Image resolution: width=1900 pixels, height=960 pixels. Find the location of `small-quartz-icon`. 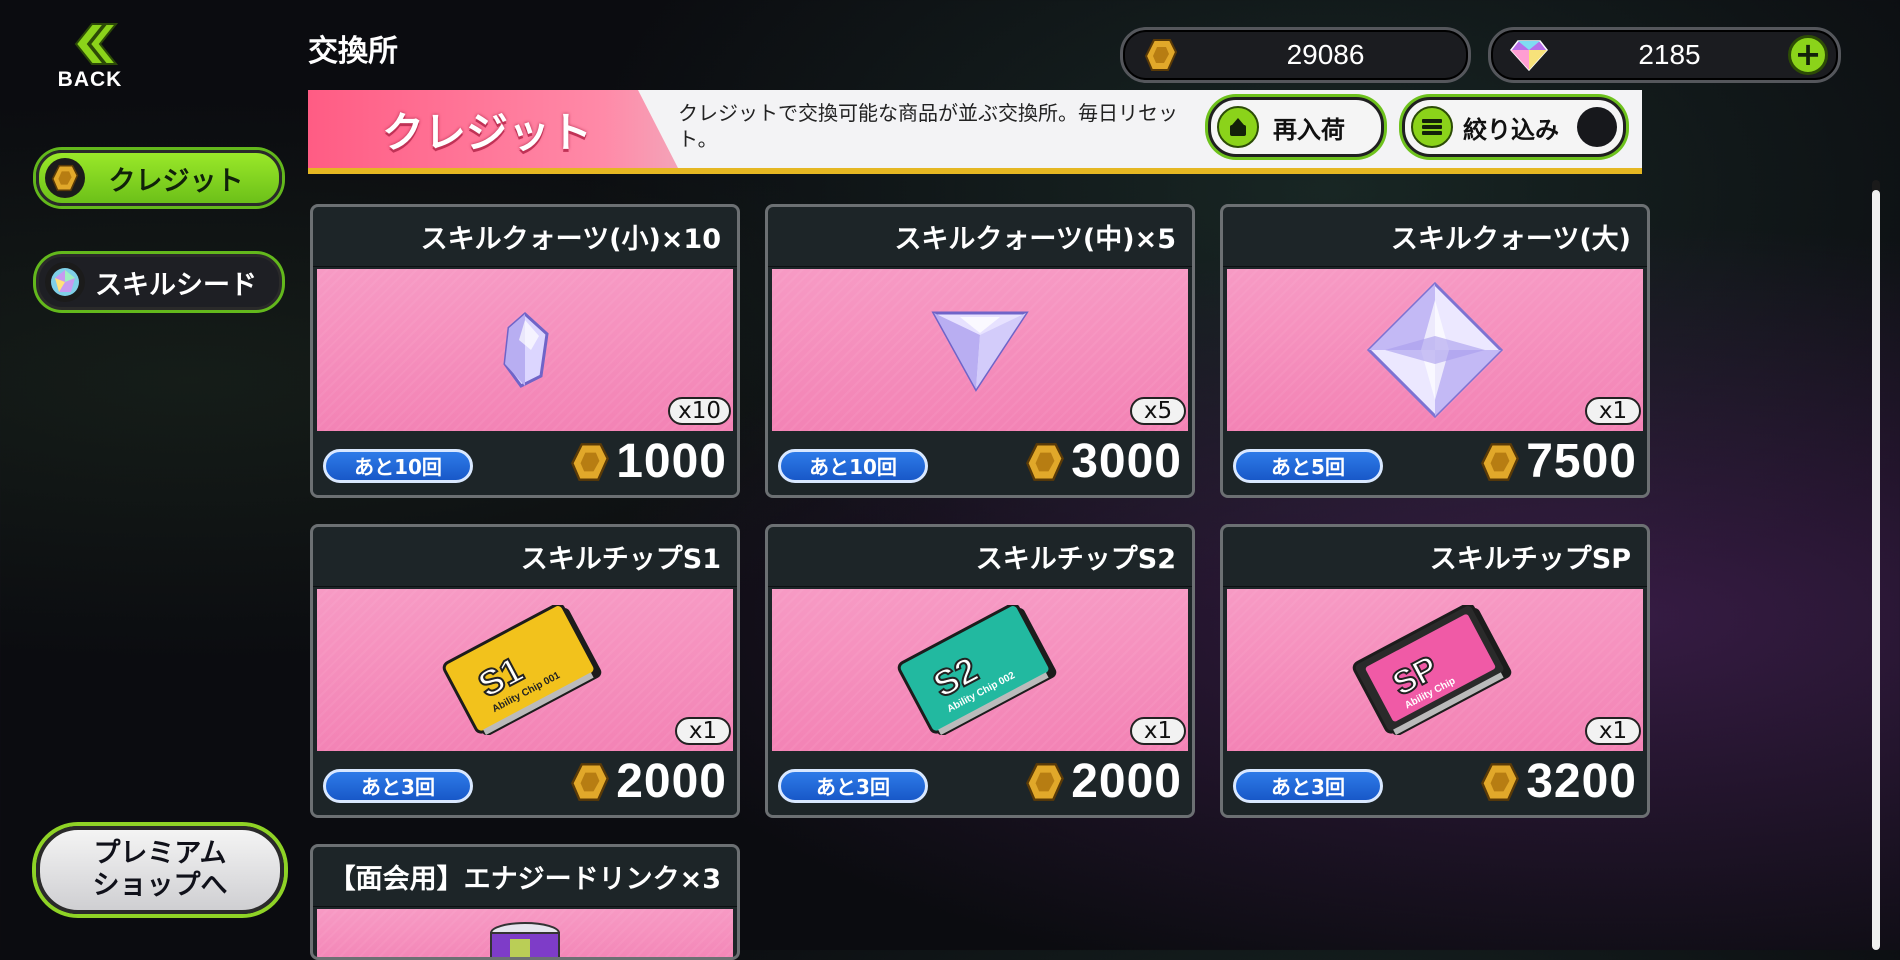

small-quartz-icon is located at coordinates (526, 349).